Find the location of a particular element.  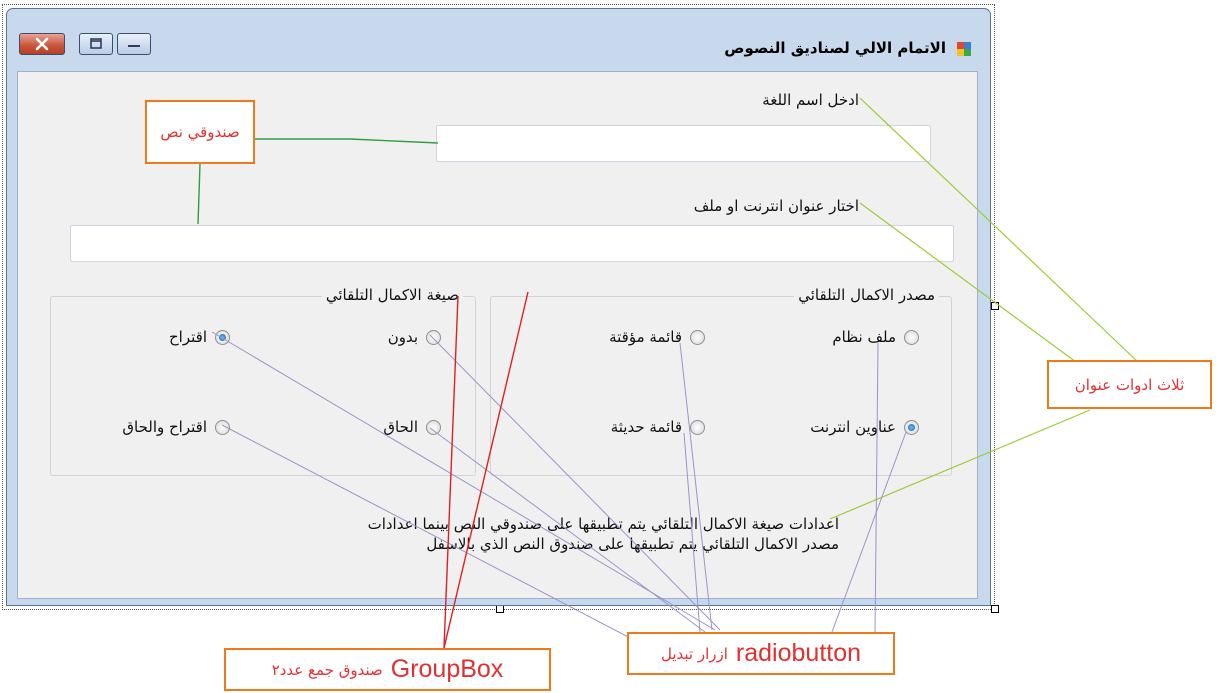

resize-handle-corner is located at coordinates (995, 609).